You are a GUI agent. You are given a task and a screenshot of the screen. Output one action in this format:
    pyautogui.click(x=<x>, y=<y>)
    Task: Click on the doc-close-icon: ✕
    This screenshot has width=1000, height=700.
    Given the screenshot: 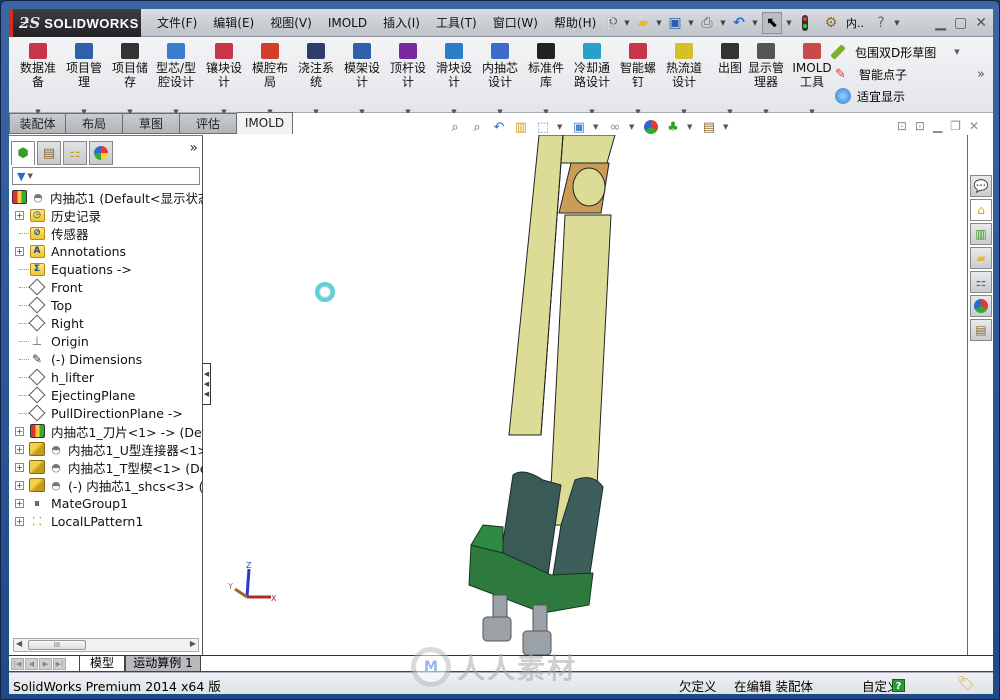 What is the action you would take?
    pyautogui.click(x=974, y=126)
    